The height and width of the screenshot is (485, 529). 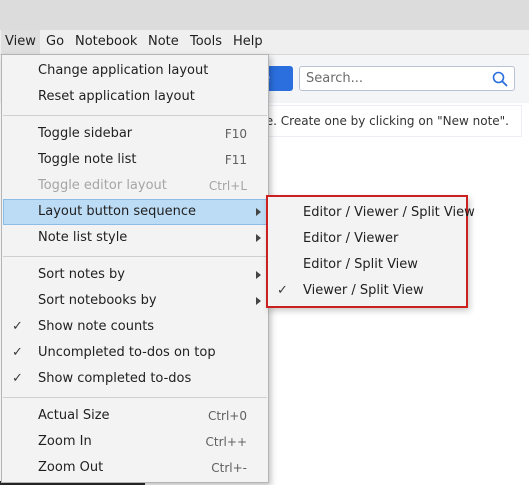 What do you see at coordinates (206, 42) in the screenshot?
I see `menu-tools: Tools` at bounding box center [206, 42].